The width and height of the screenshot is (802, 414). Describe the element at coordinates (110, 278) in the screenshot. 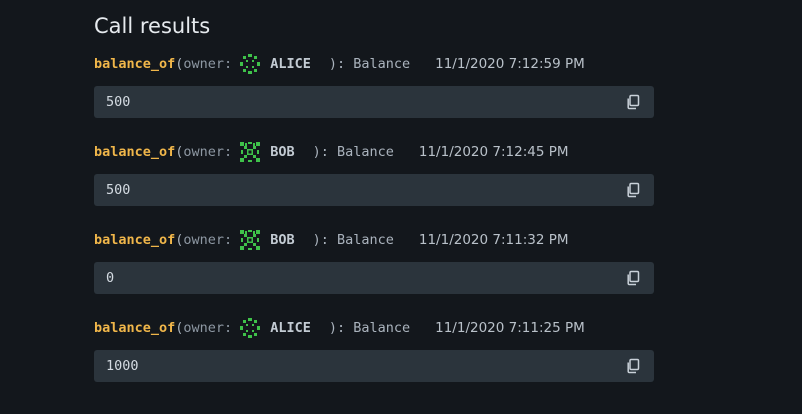

I see `result-value: 0` at that location.